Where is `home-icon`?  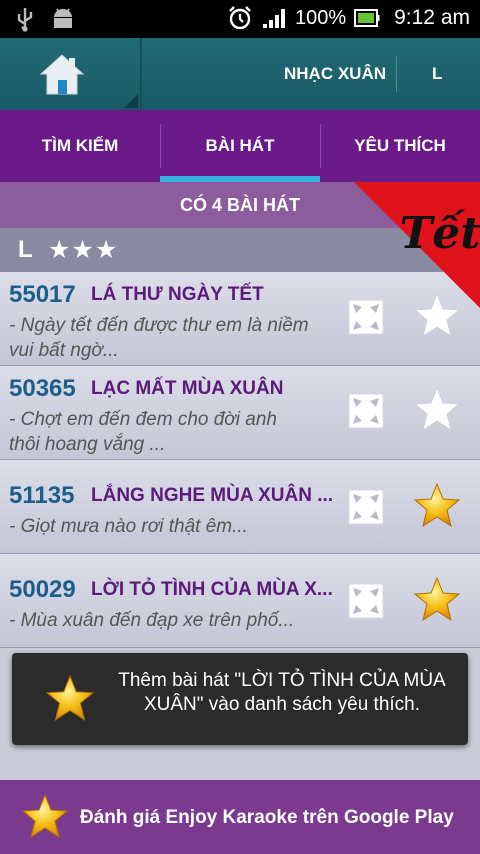
home-icon is located at coordinates (62, 74).